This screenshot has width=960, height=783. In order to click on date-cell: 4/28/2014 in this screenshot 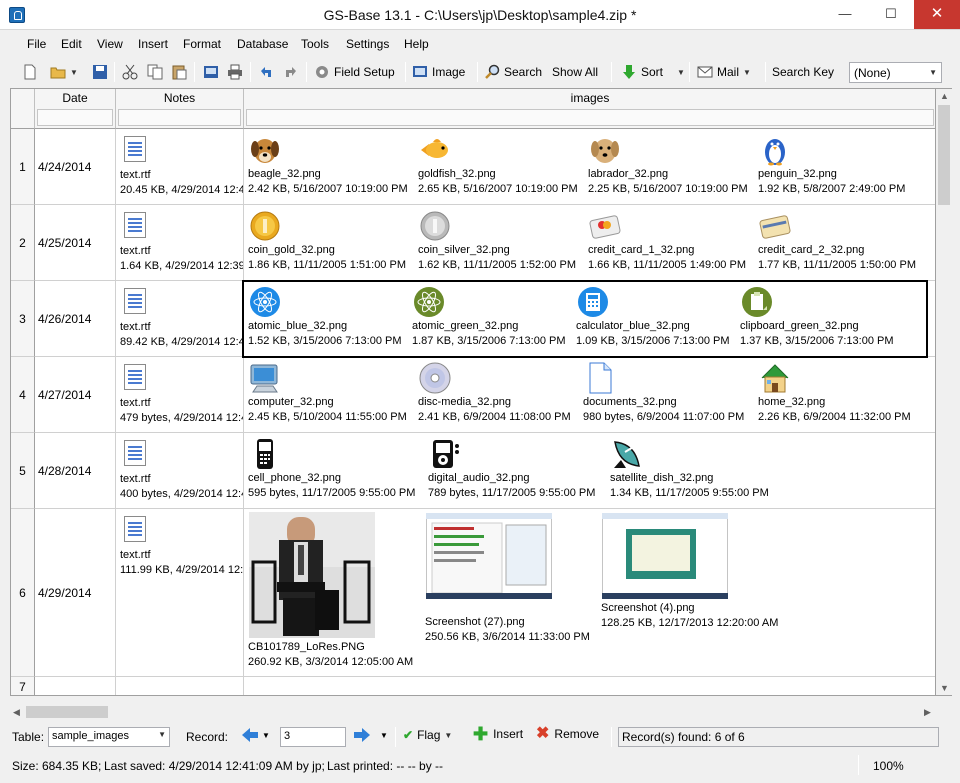, I will do `click(75, 471)`.